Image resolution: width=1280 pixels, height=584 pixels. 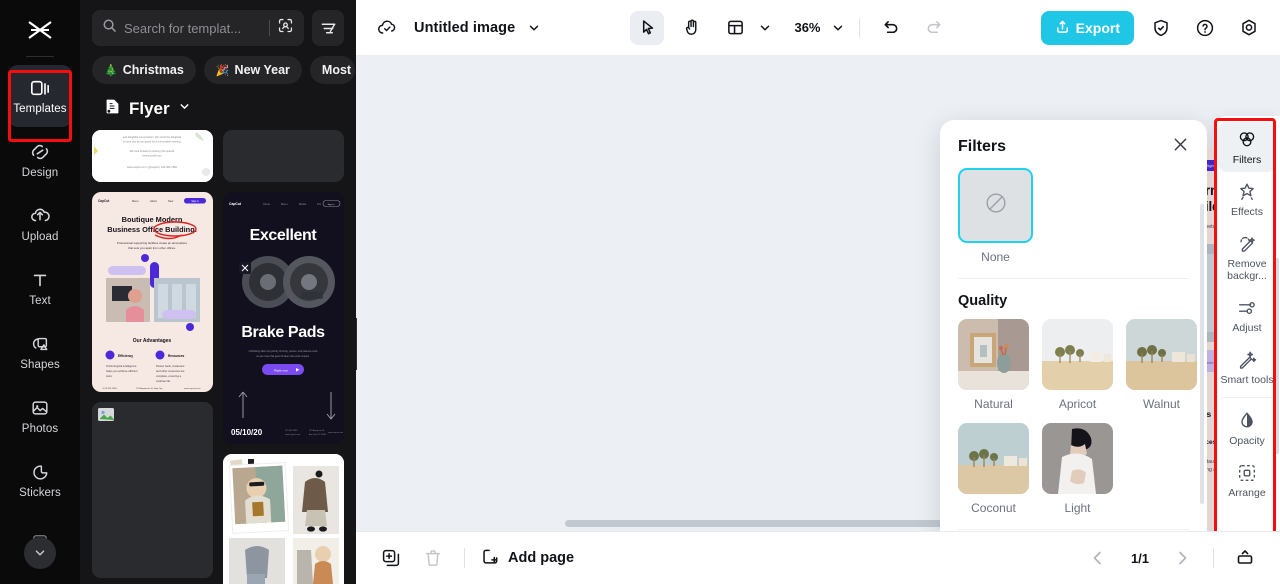 I want to click on svg-text: Home, so click(x=266, y=204).